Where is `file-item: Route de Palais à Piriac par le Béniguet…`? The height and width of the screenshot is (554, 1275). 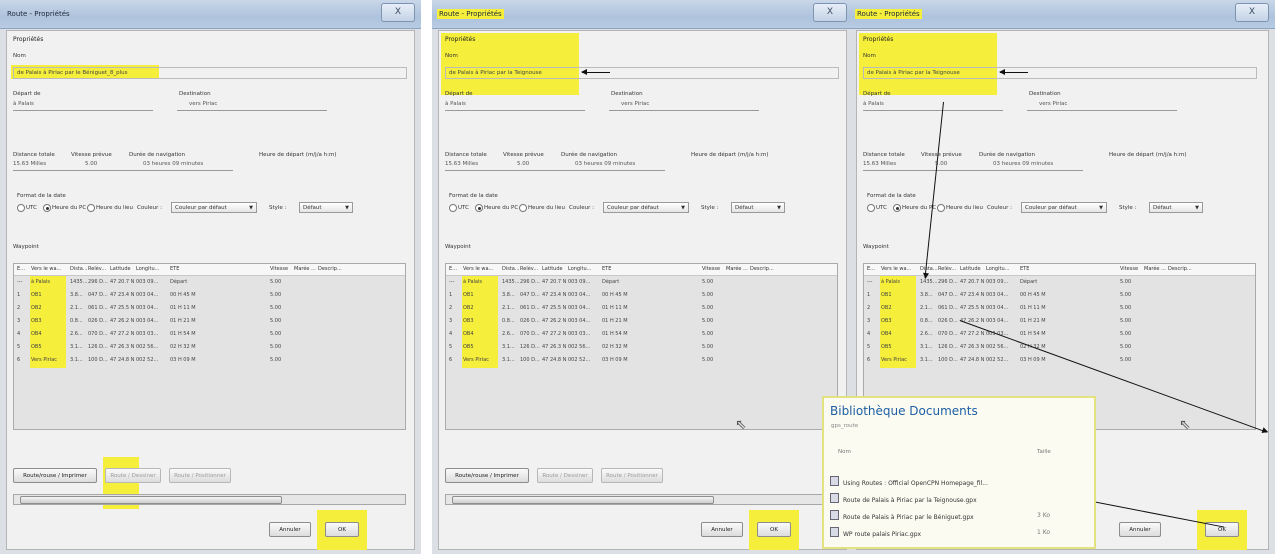 file-item: Route de Palais à Piriac par le Béniguet… is located at coordinates (940, 516).